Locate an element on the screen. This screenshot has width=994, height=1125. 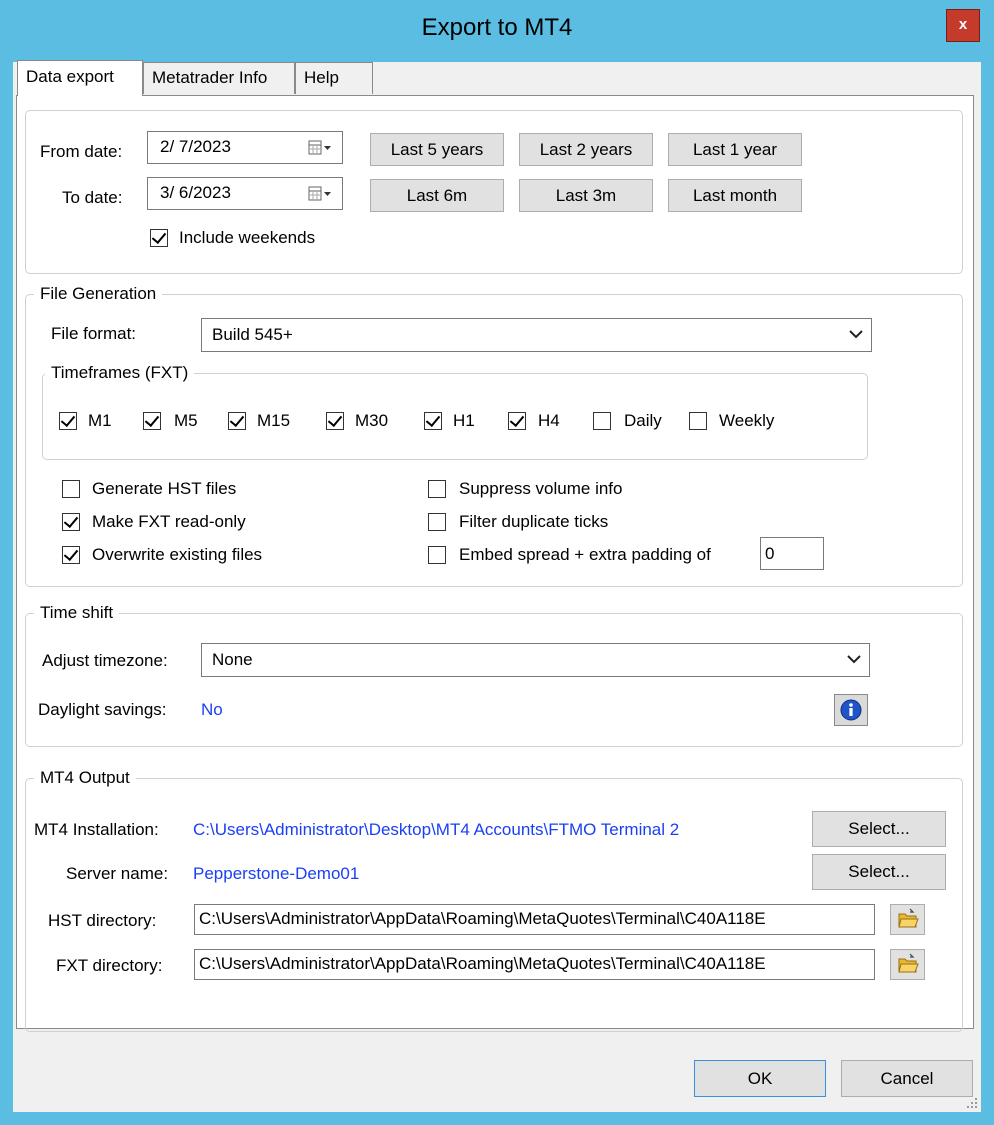
timeframe-h4-label: H4 is located at coordinates (549, 420).